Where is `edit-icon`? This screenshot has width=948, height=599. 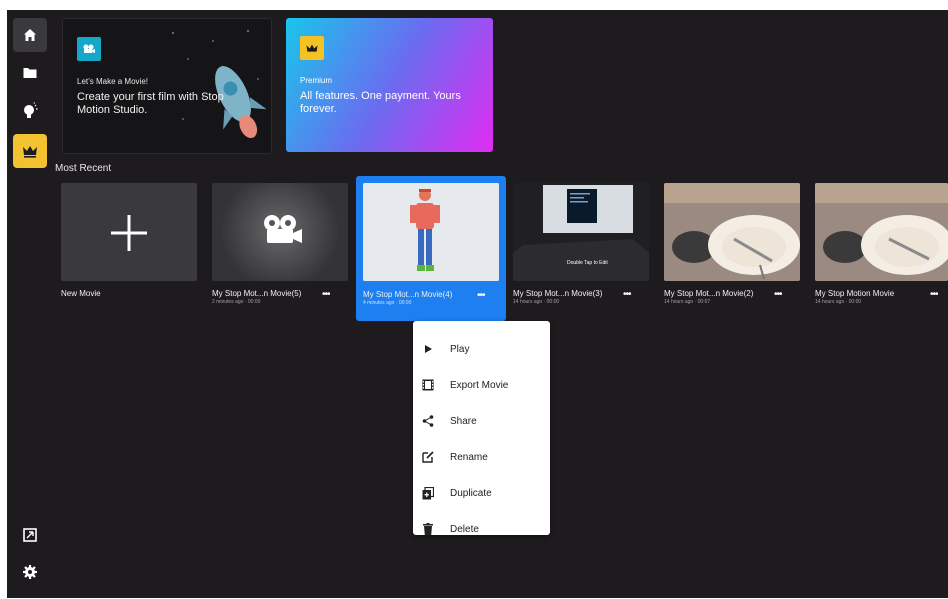 edit-icon is located at coordinates (428, 457).